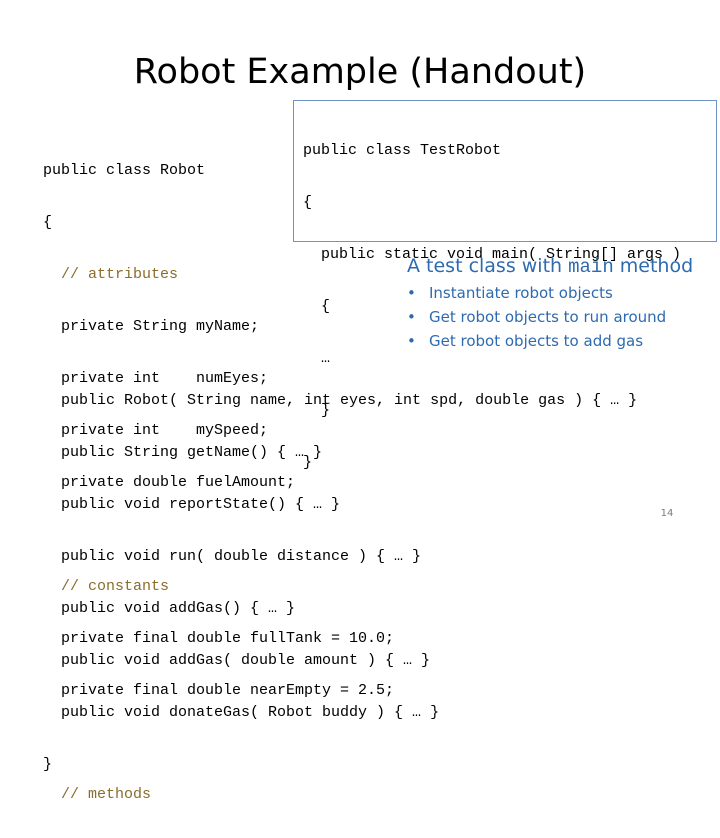 The height and width of the screenshot is (838, 720). I want to click on callout-heading-prefix: A test class with, so click(488, 266).